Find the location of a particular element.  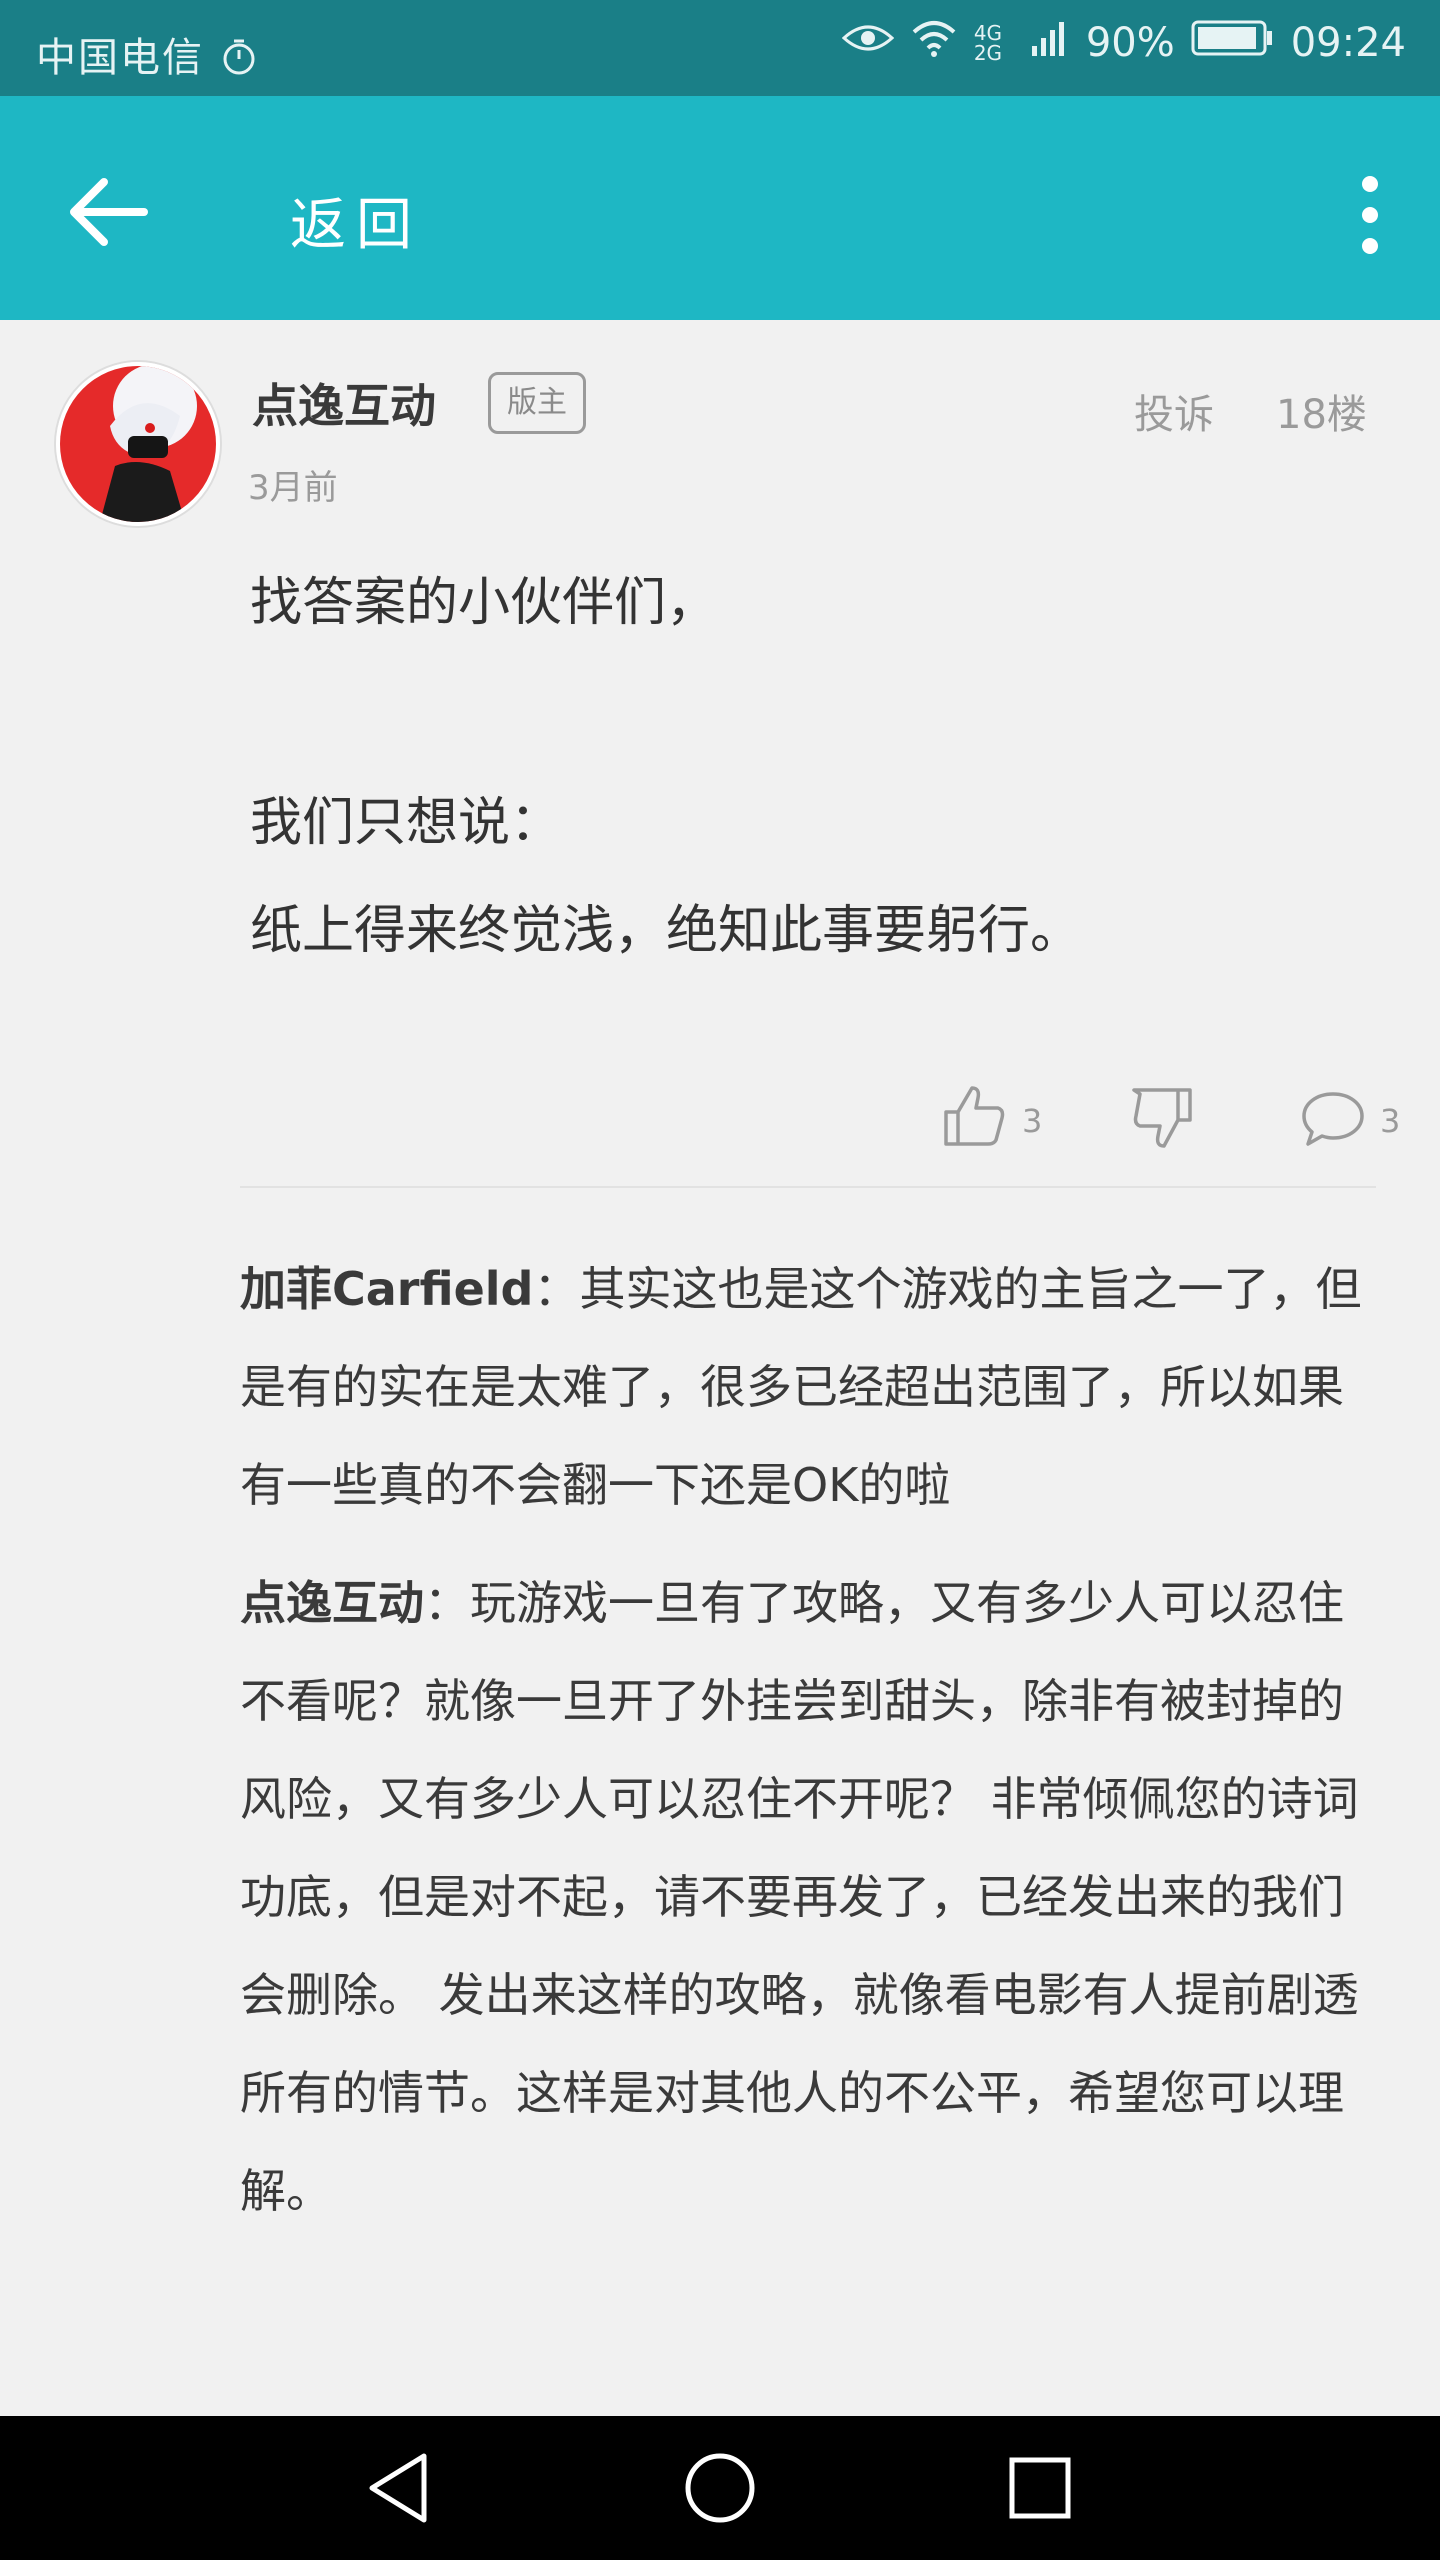

triangle-back-icon is located at coordinates (398, 2488).